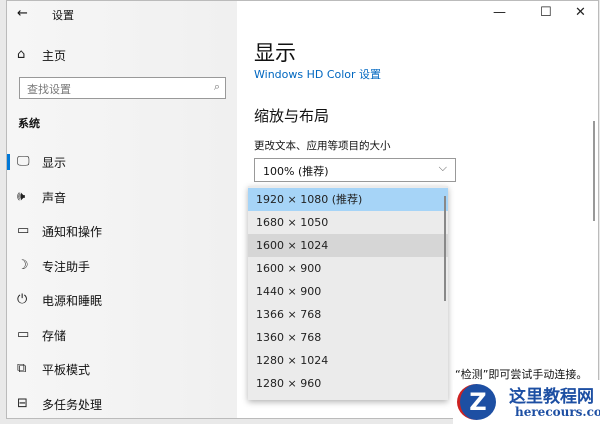 The height and width of the screenshot is (424, 600). Describe the element at coordinates (122, 197) in the screenshot. I see `sidebar-item-1: 🕪 声音` at that location.